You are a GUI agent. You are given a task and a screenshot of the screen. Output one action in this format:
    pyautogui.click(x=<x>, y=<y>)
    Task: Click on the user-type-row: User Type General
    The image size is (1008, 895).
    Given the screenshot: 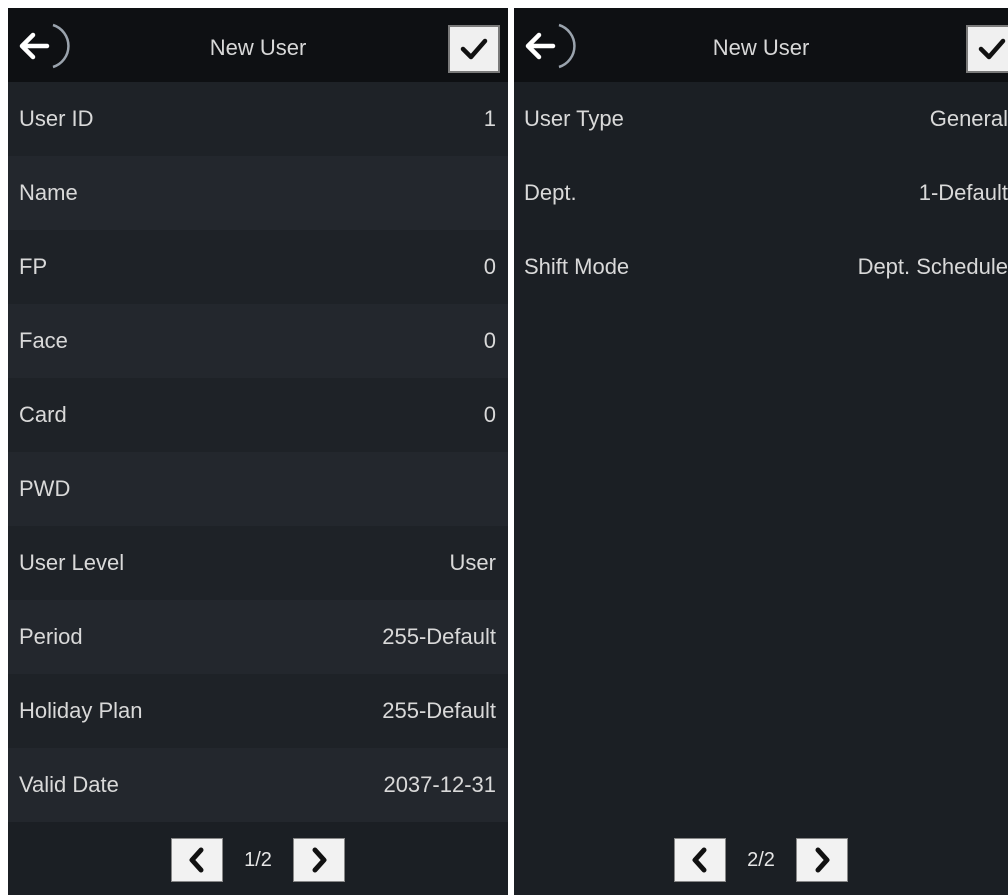 What is the action you would take?
    pyautogui.click(x=761, y=119)
    